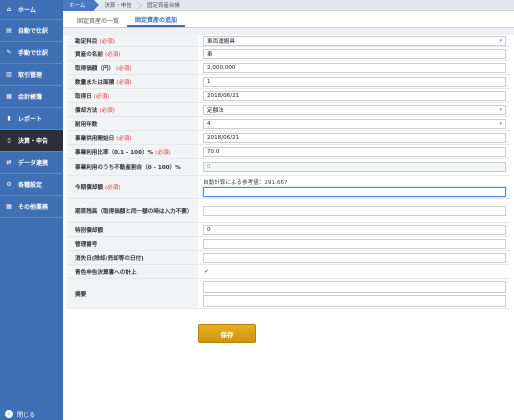  Describe the element at coordinates (354, 53) in the screenshot. I see `text-field: 車` at that location.